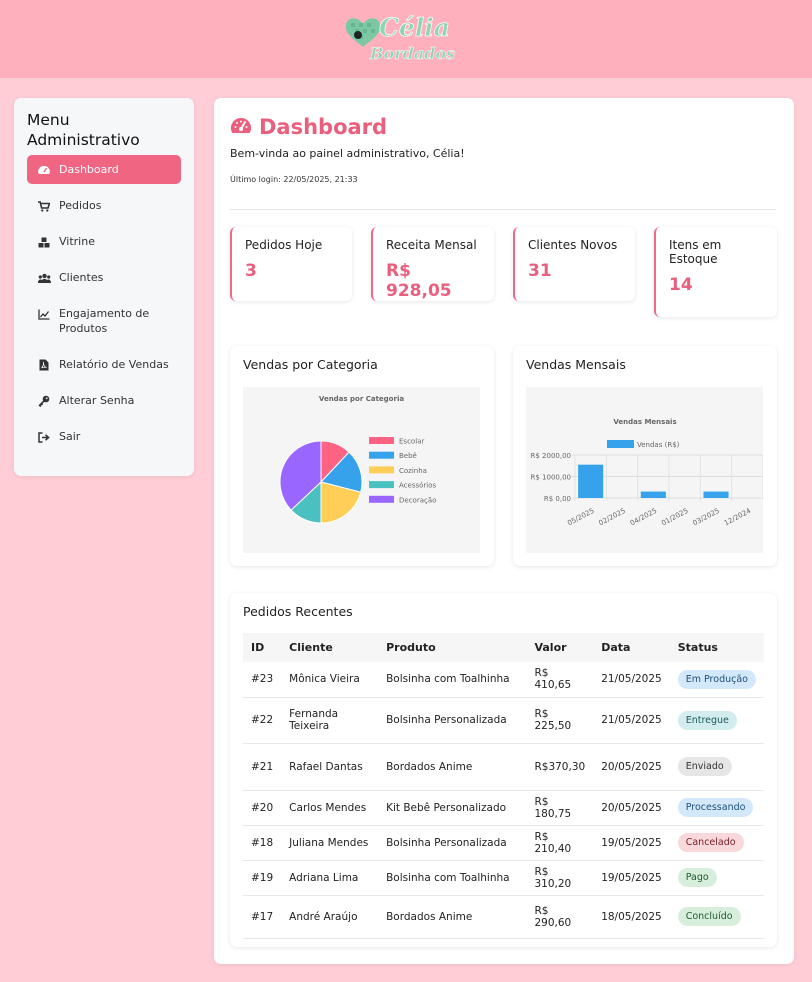 The image size is (812, 982). I want to click on page-title: Dashboard, so click(308, 127).